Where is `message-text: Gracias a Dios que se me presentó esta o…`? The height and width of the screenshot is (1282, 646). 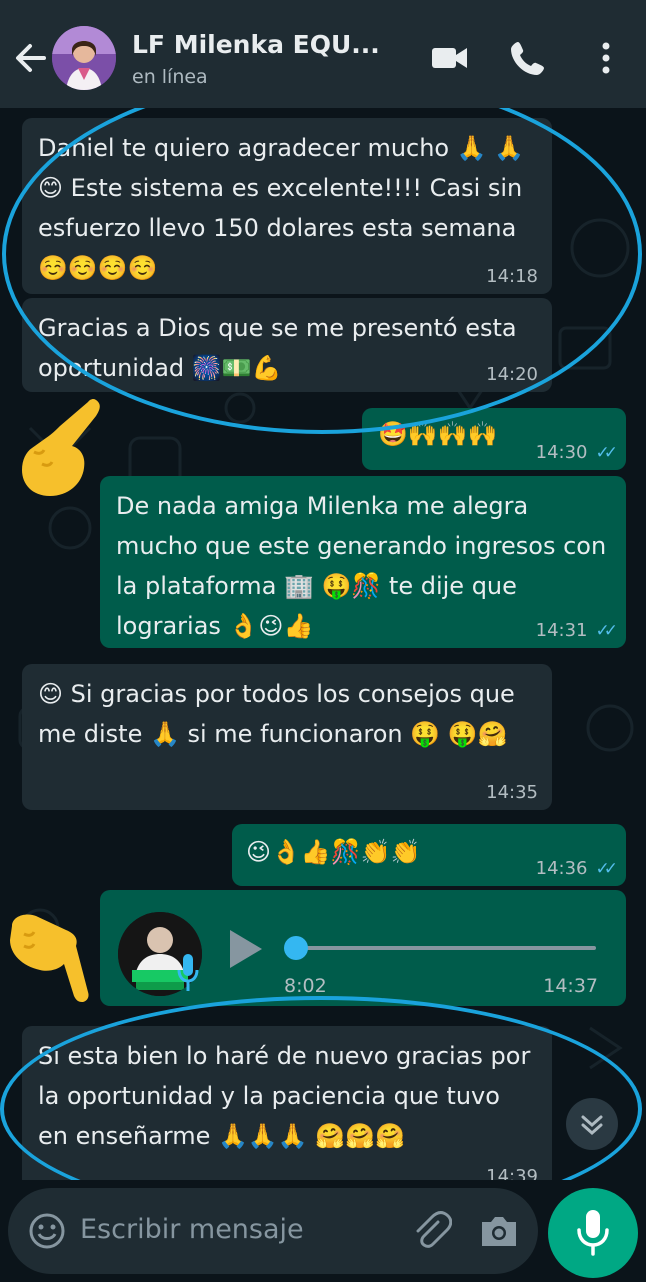
message-text: Gracias a Dios que se me presentó esta o… is located at coordinates (277, 348).